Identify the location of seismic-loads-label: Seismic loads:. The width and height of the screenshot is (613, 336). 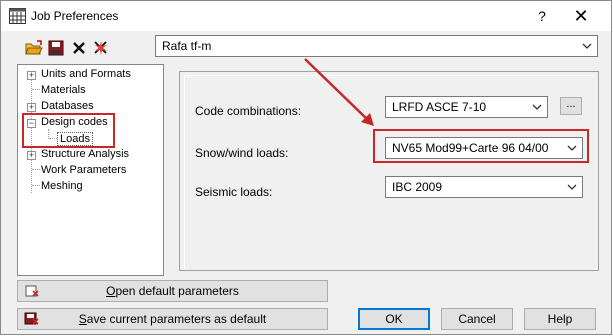
(234, 192).